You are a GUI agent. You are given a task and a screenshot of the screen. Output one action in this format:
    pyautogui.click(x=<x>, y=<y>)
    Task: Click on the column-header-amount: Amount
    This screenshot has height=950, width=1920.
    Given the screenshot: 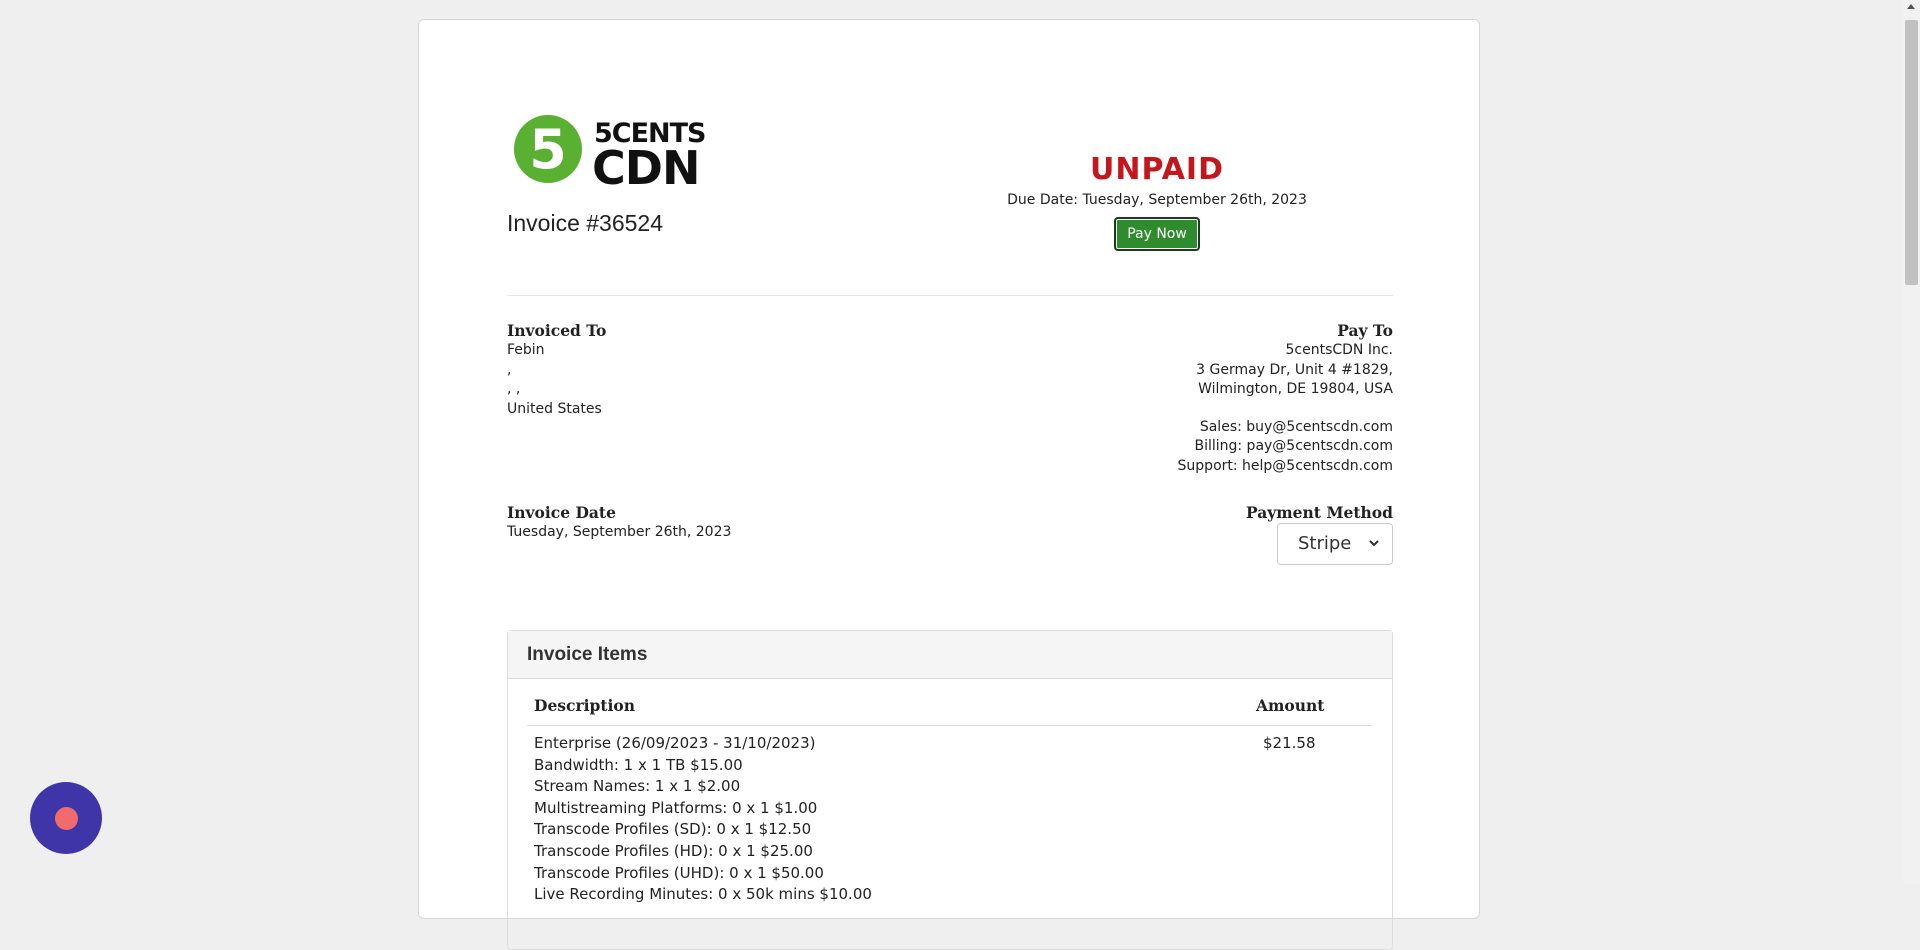 What is the action you would take?
    pyautogui.click(x=1290, y=705)
    